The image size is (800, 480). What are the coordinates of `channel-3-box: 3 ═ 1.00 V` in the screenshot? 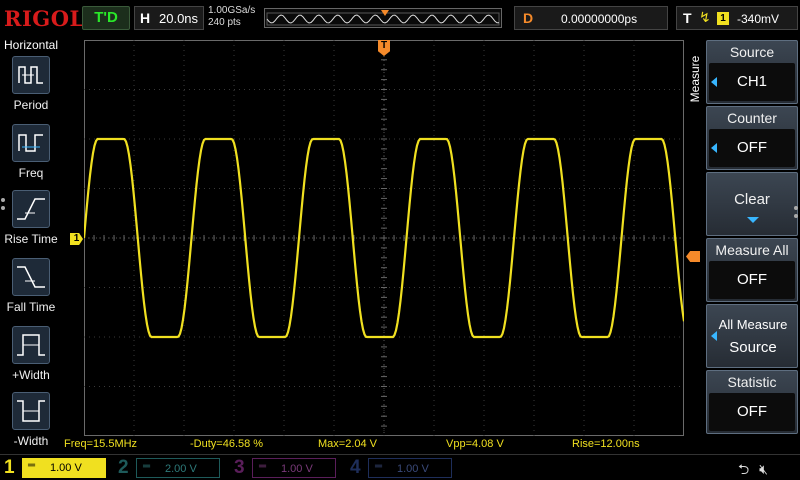 It's located at (285, 468).